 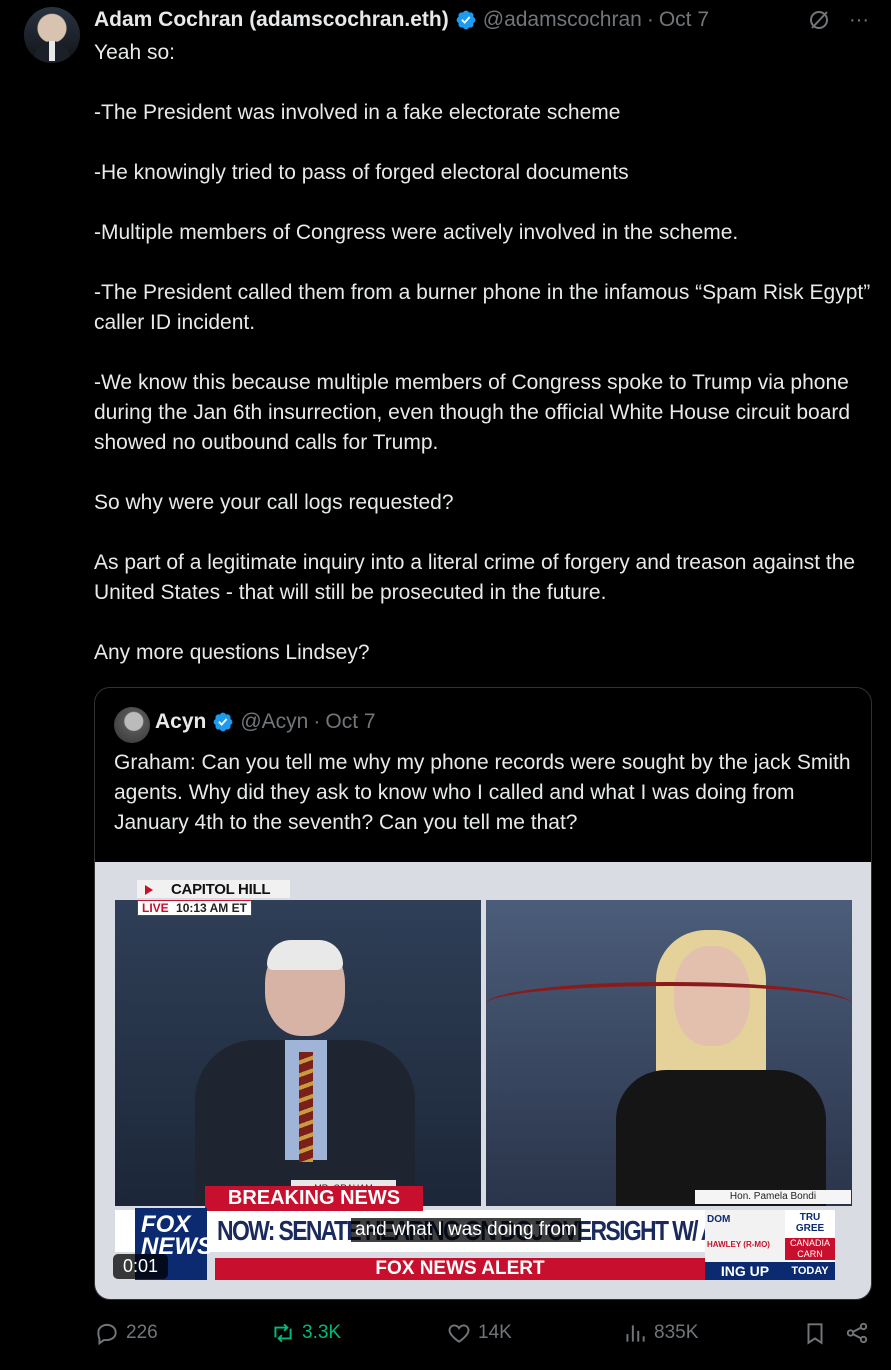 What do you see at coordinates (155, 908) in the screenshot?
I see `live-label: LIVE` at bounding box center [155, 908].